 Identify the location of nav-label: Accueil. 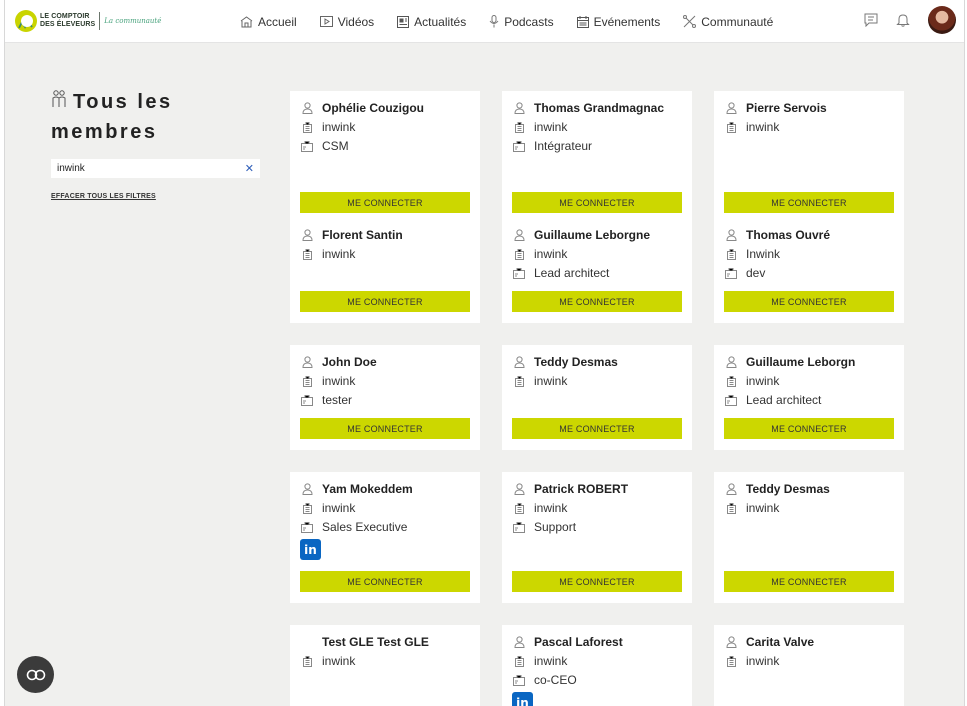
(277, 21).